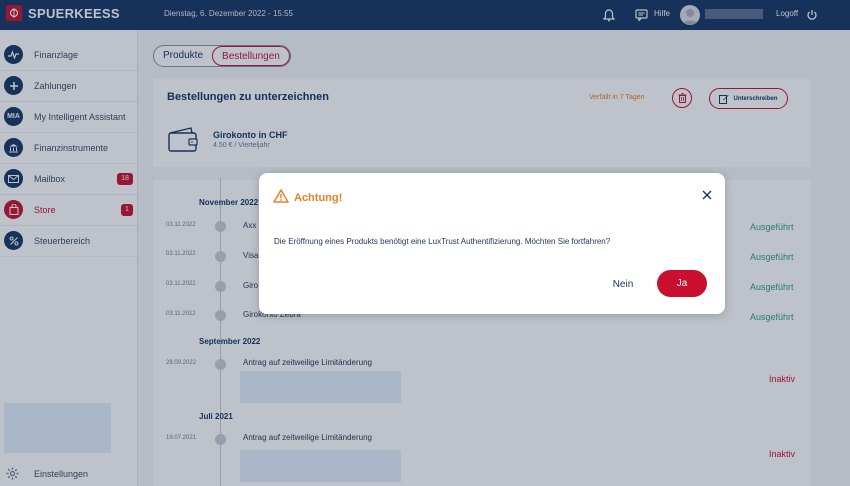 This screenshot has height=486, width=850. What do you see at coordinates (281, 196) in the screenshot?
I see `warning-icon` at bounding box center [281, 196].